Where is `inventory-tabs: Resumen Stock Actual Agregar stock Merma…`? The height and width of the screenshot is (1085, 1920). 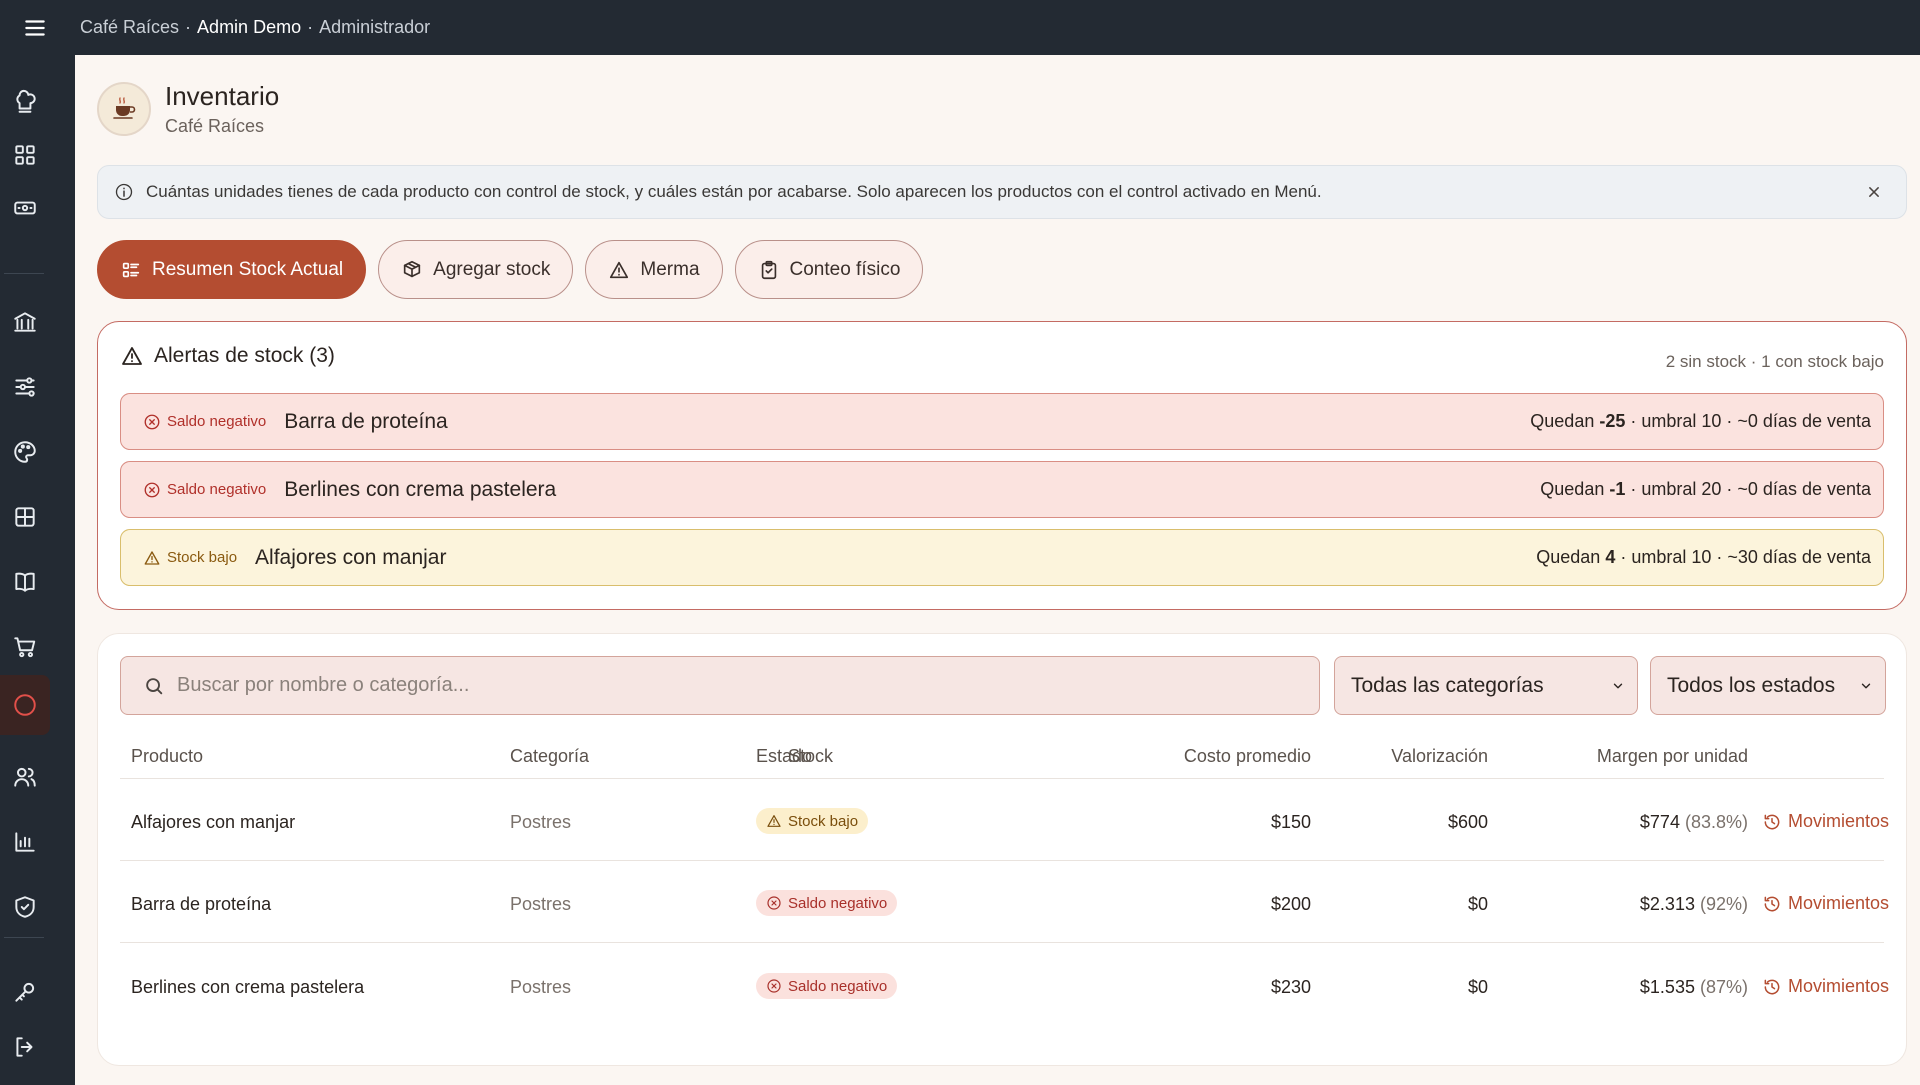 inventory-tabs: Resumen Stock Actual Agregar stock Merma… is located at coordinates (510, 269).